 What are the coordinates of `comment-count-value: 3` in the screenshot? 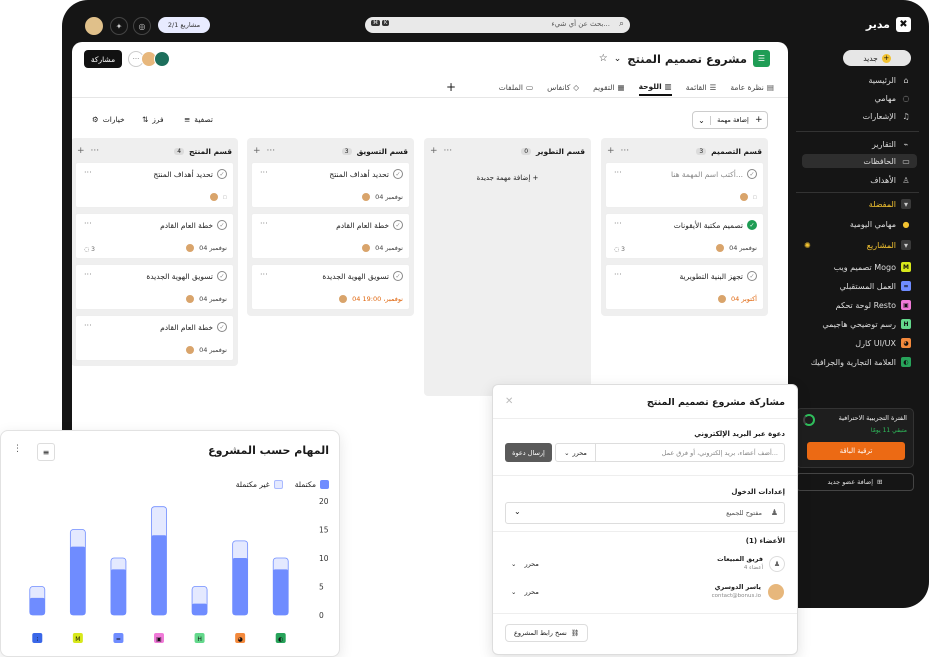 It's located at (623, 249).